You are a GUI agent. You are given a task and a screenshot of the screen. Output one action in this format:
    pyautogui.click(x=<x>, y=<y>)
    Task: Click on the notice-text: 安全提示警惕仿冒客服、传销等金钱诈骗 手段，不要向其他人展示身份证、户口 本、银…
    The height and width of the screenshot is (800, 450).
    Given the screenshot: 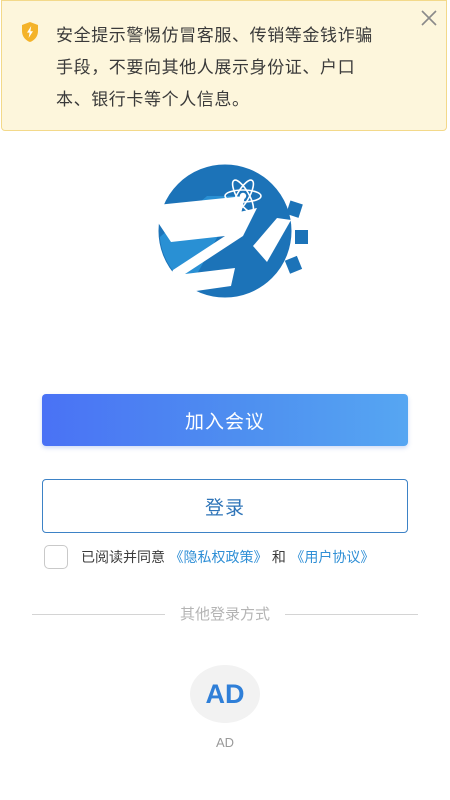 What is the action you would take?
    pyautogui.click(x=236, y=68)
    